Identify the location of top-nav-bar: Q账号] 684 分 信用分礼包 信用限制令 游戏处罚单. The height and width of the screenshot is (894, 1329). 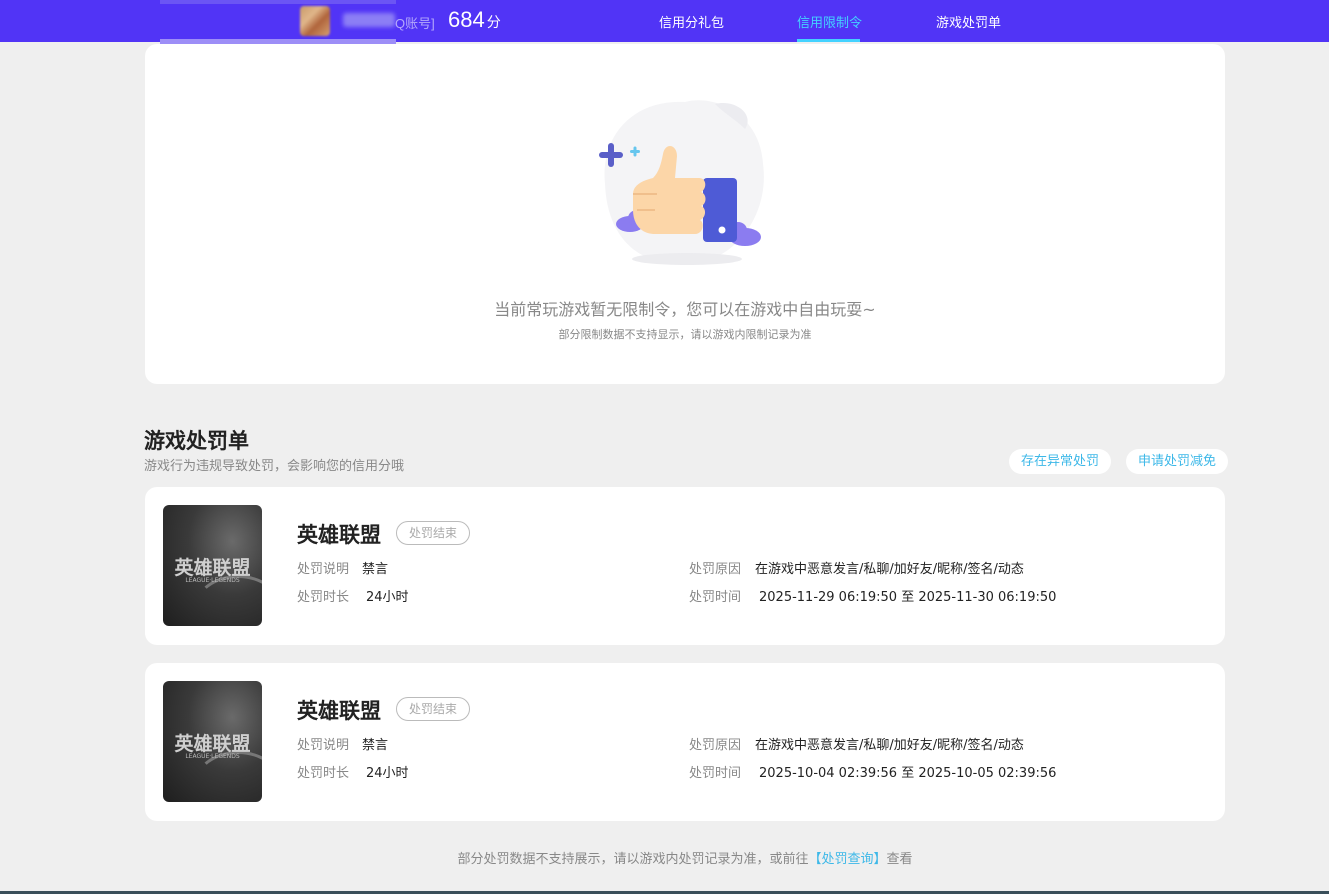
(664, 23).